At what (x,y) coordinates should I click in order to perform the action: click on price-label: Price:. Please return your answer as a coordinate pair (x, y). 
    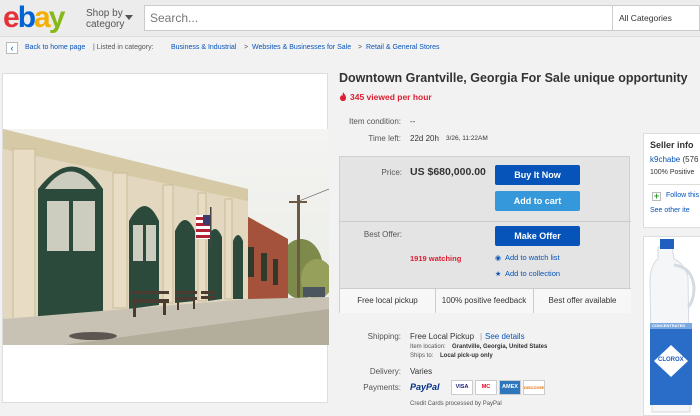
    Looking at the image, I should click on (391, 172).